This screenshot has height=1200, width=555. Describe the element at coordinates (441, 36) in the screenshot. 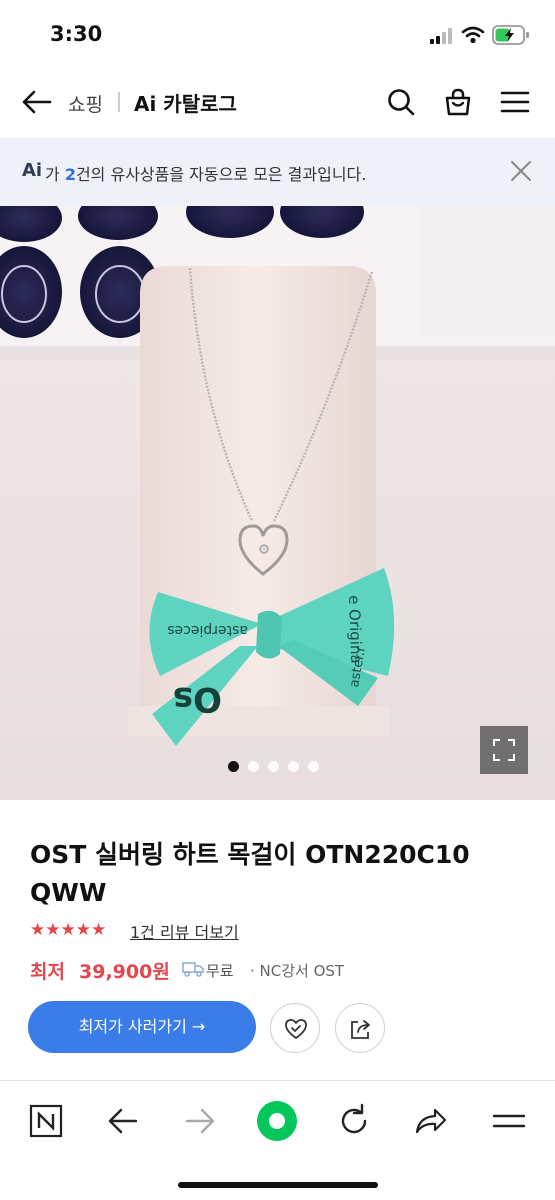

I see `cellular-signal-icon` at that location.